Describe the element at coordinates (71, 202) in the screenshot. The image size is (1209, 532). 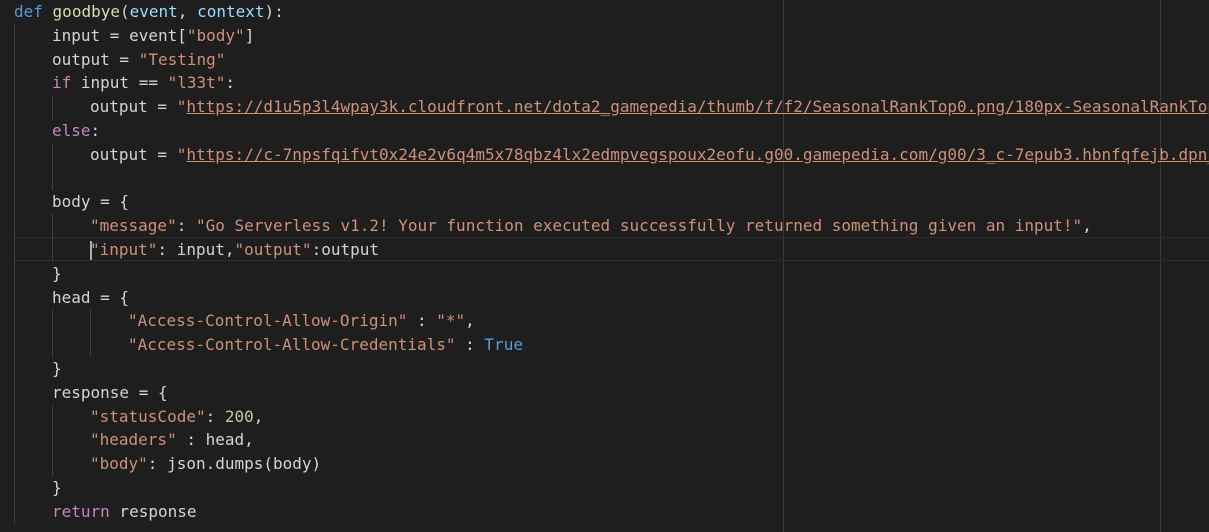
I see `code-token: body` at that location.